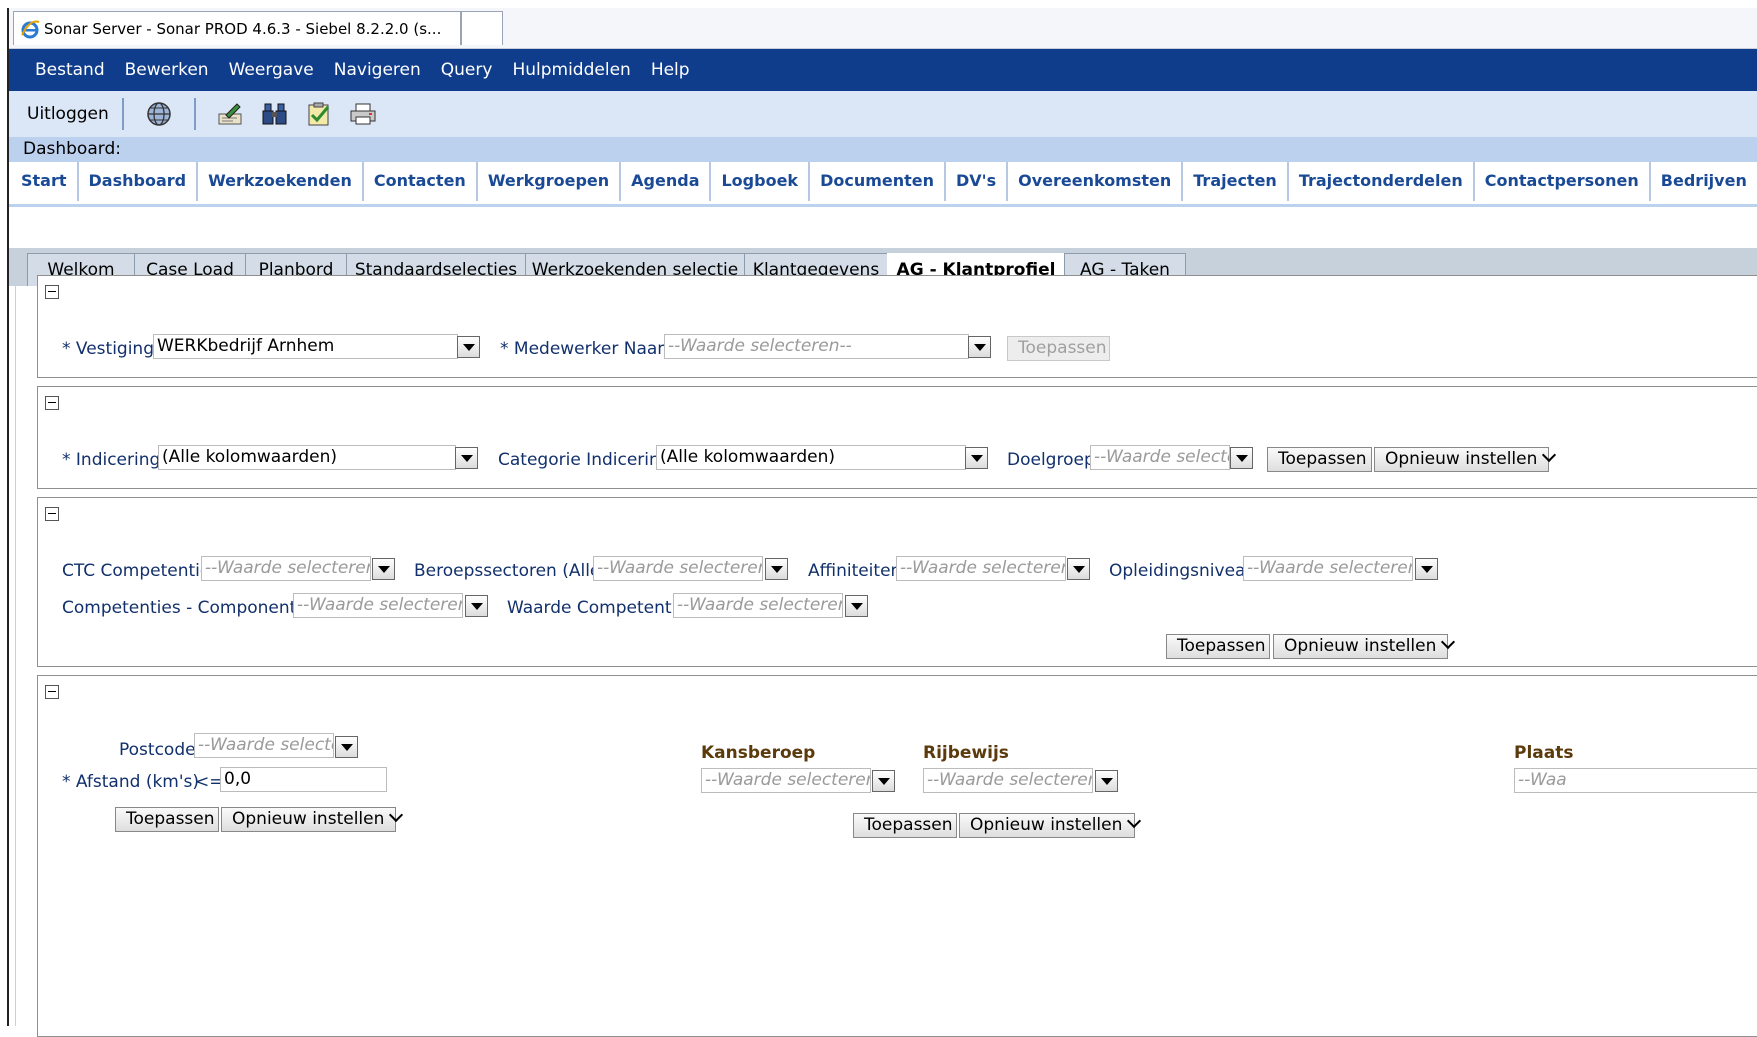  What do you see at coordinates (550, 181) in the screenshot?
I see `tab-werkgroepen: Werkgroepen` at bounding box center [550, 181].